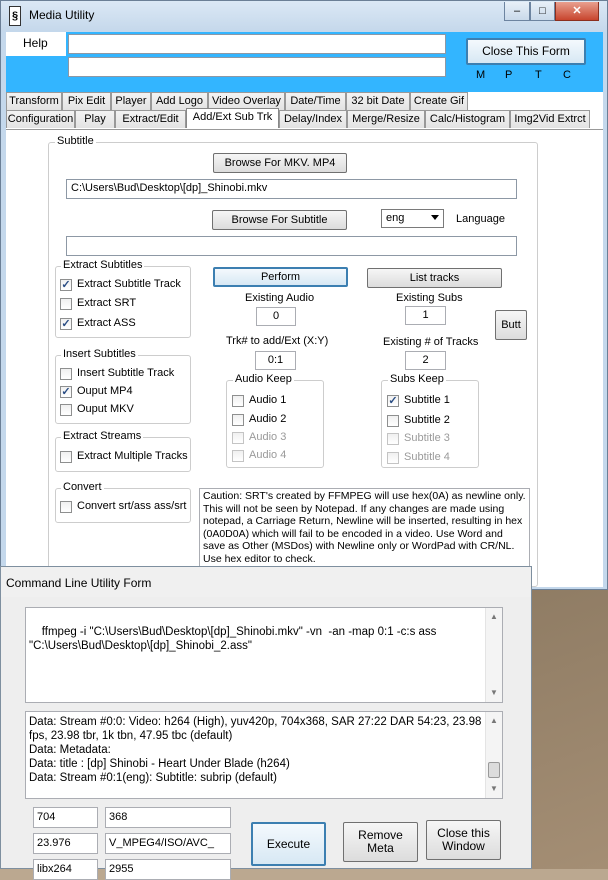  Describe the element at coordinates (82, 487) in the screenshot. I see `convert-label: Convert` at that location.